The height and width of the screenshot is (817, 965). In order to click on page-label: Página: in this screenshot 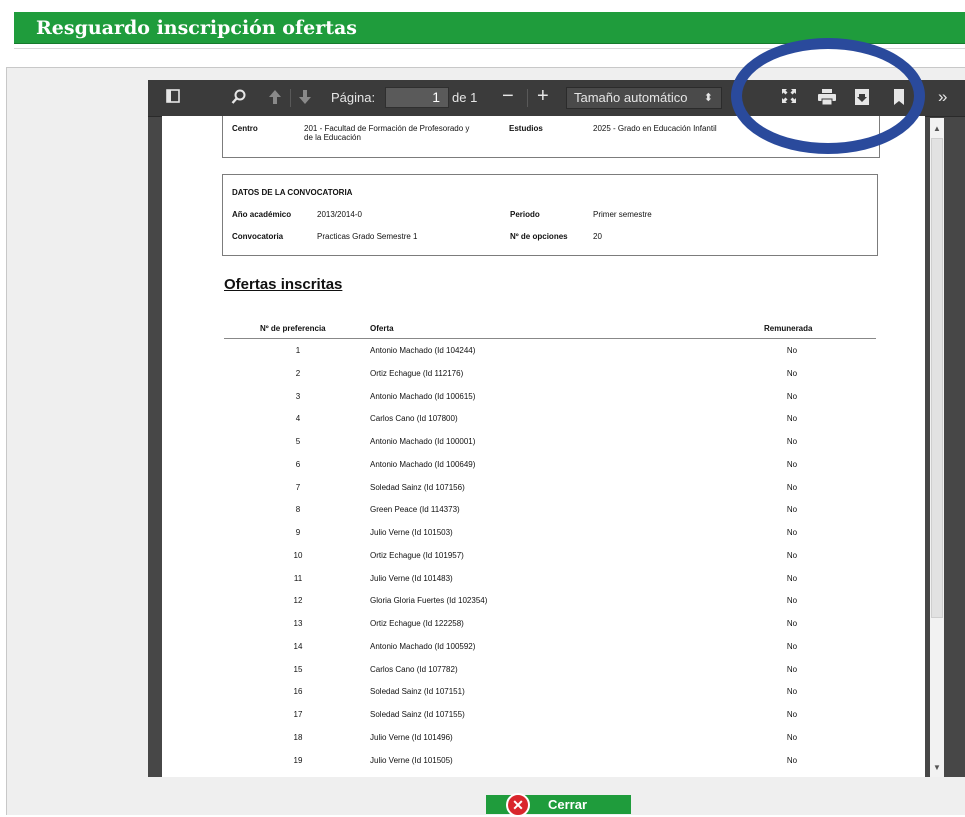, I will do `click(353, 97)`.